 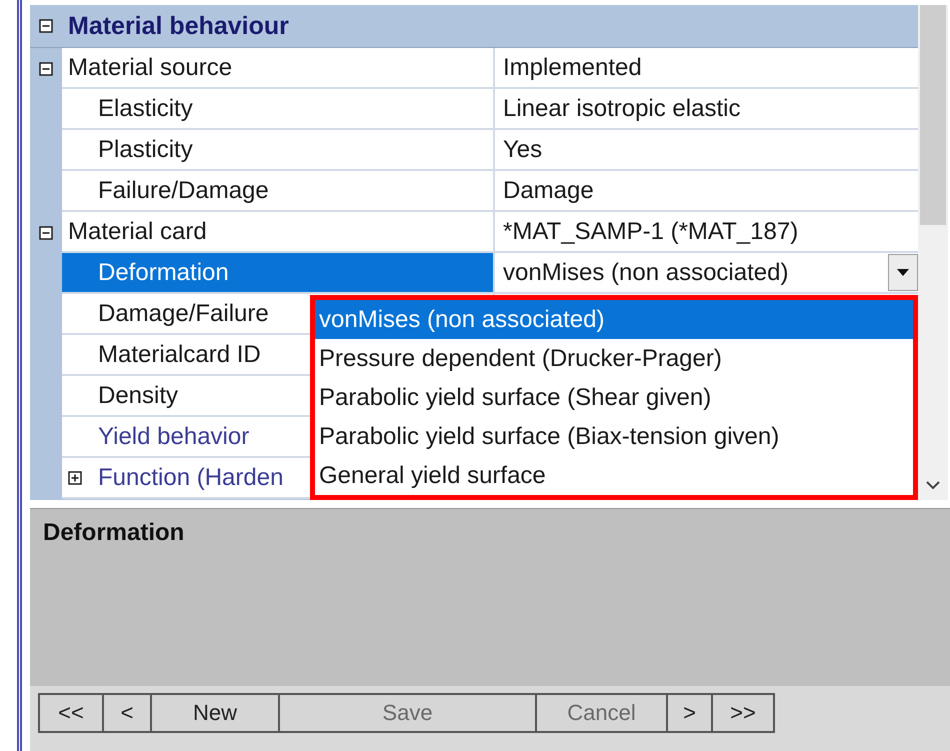 I want to click on property-value: Damage, so click(x=706, y=191).